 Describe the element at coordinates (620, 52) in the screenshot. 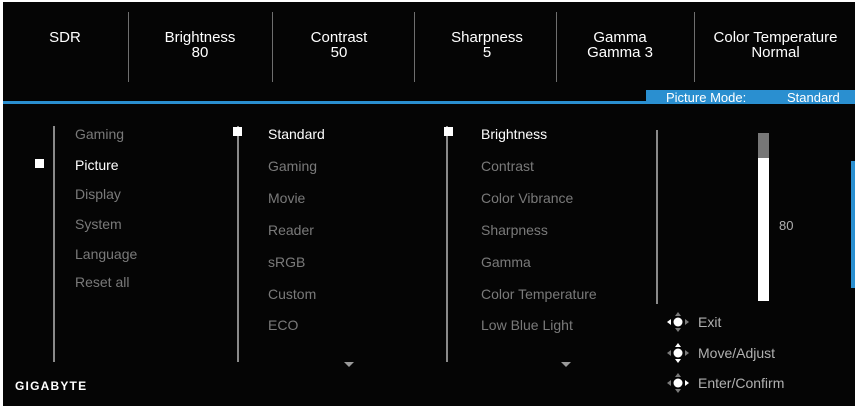

I see `status-value: Gamma 3` at that location.